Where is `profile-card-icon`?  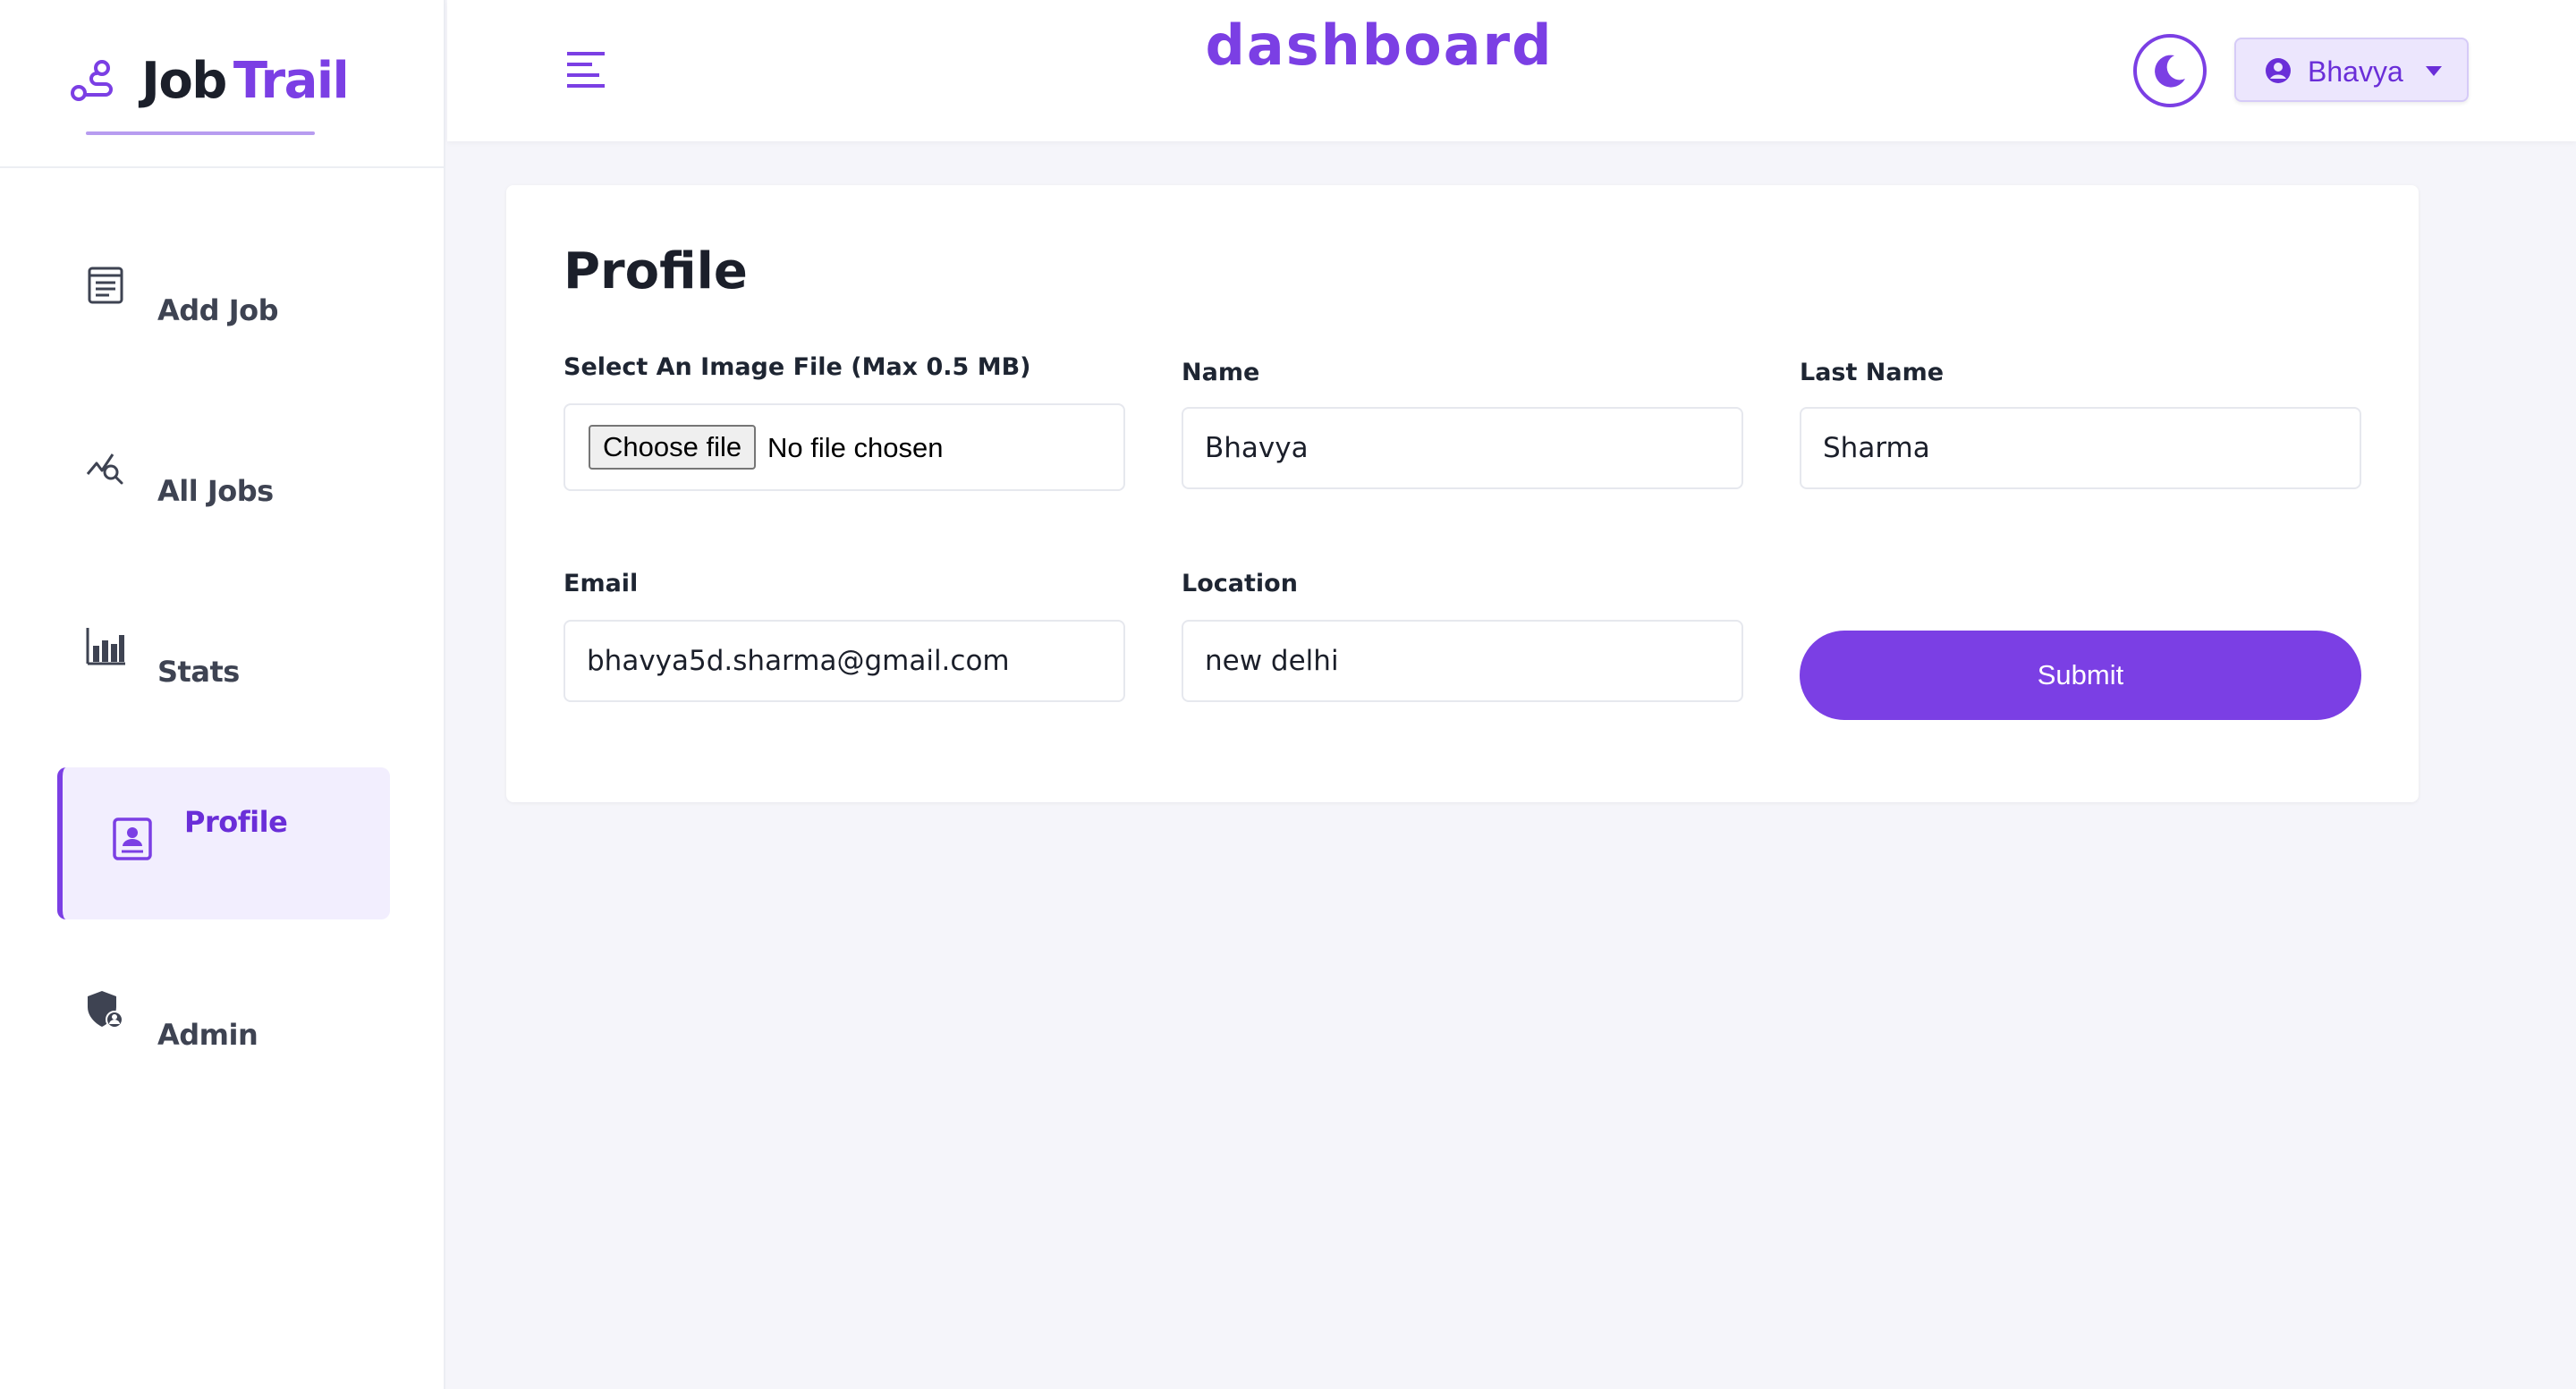 profile-card-icon is located at coordinates (132, 838).